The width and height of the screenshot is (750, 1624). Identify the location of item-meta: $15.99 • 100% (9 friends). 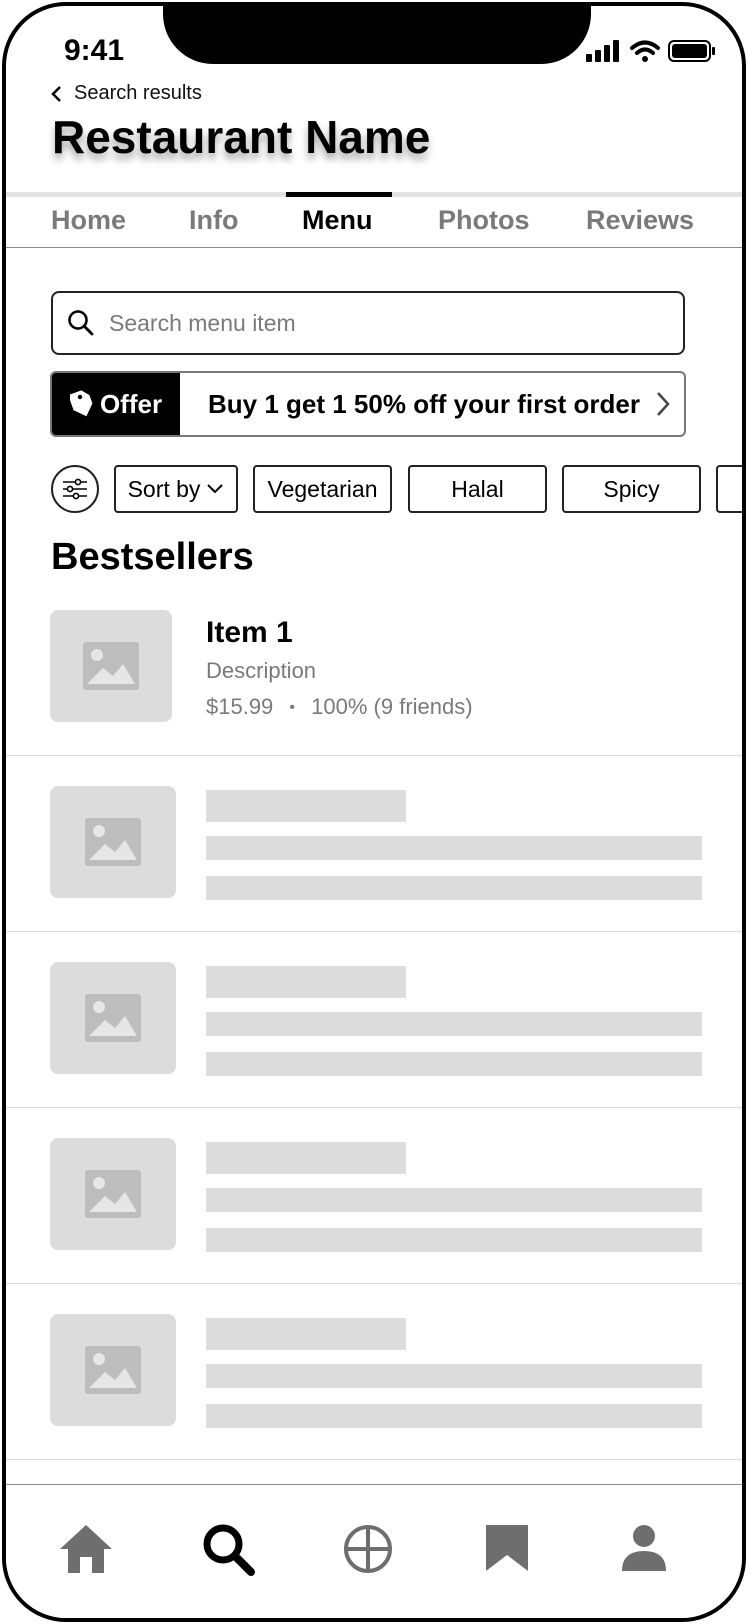
(339, 707).